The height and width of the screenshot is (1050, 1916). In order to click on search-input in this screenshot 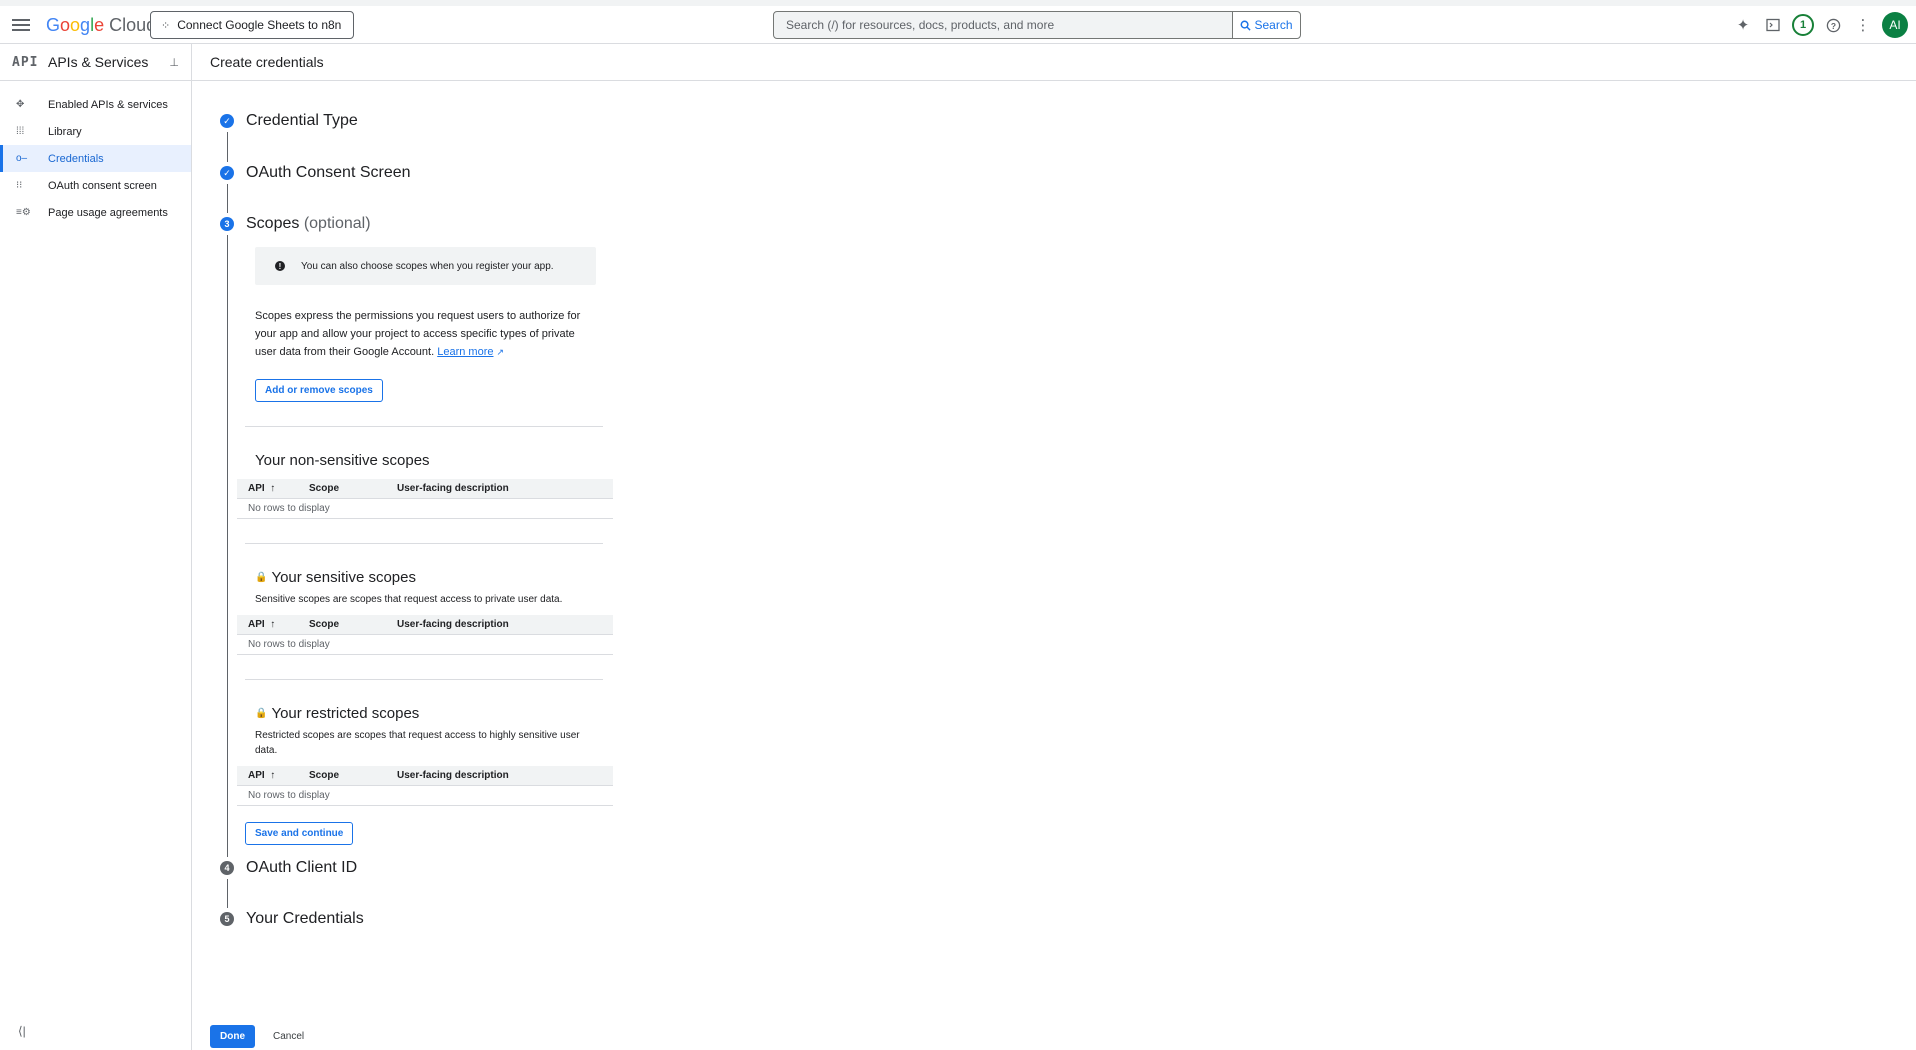, I will do `click(1003, 25)`.